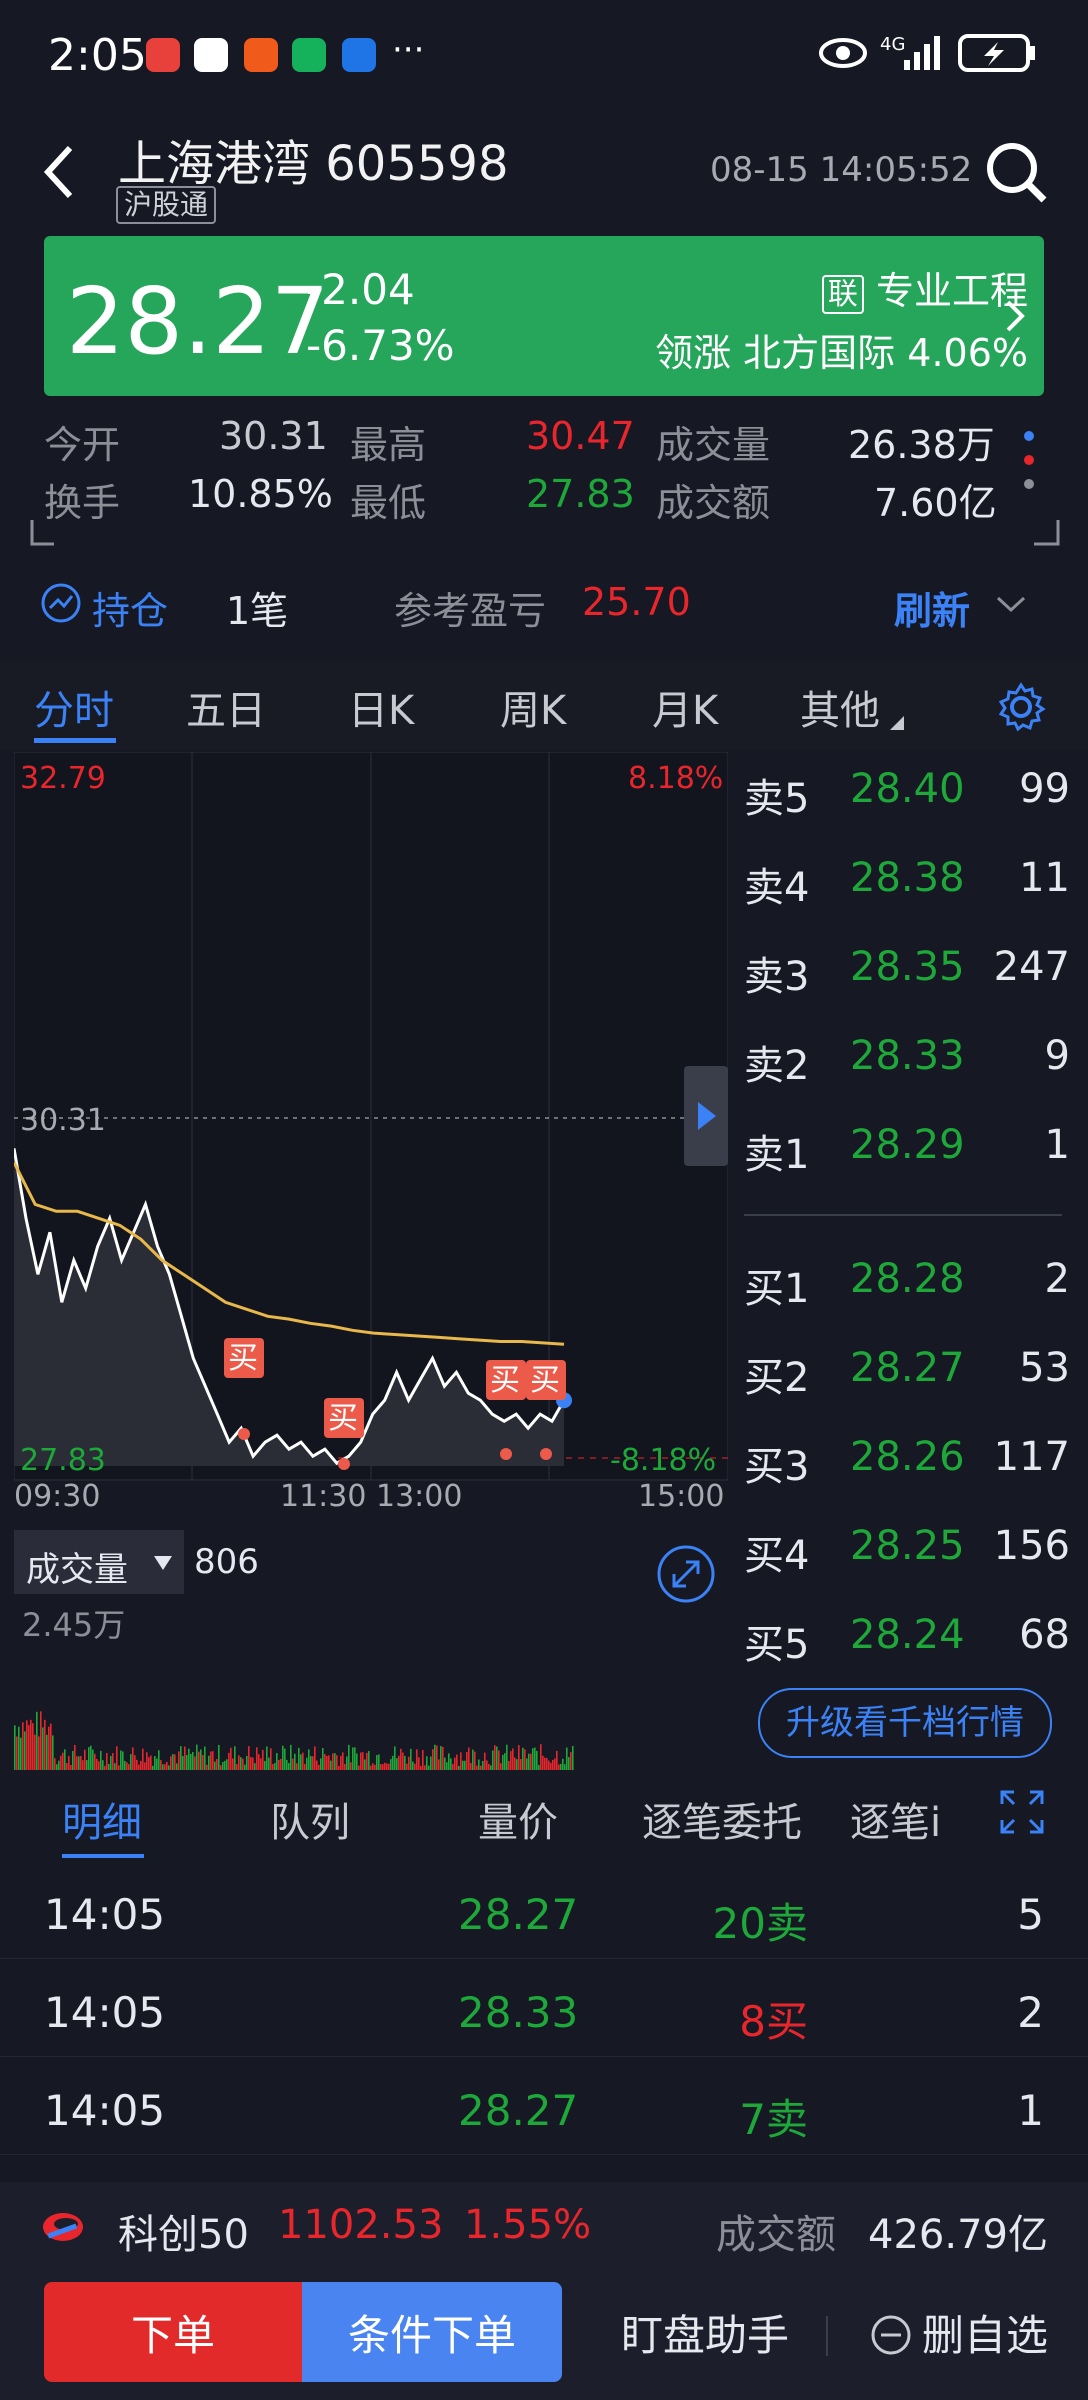 This screenshot has width=1088, height=2400. What do you see at coordinates (74, 707) in the screenshot?
I see `tab-intraday: 分时` at bounding box center [74, 707].